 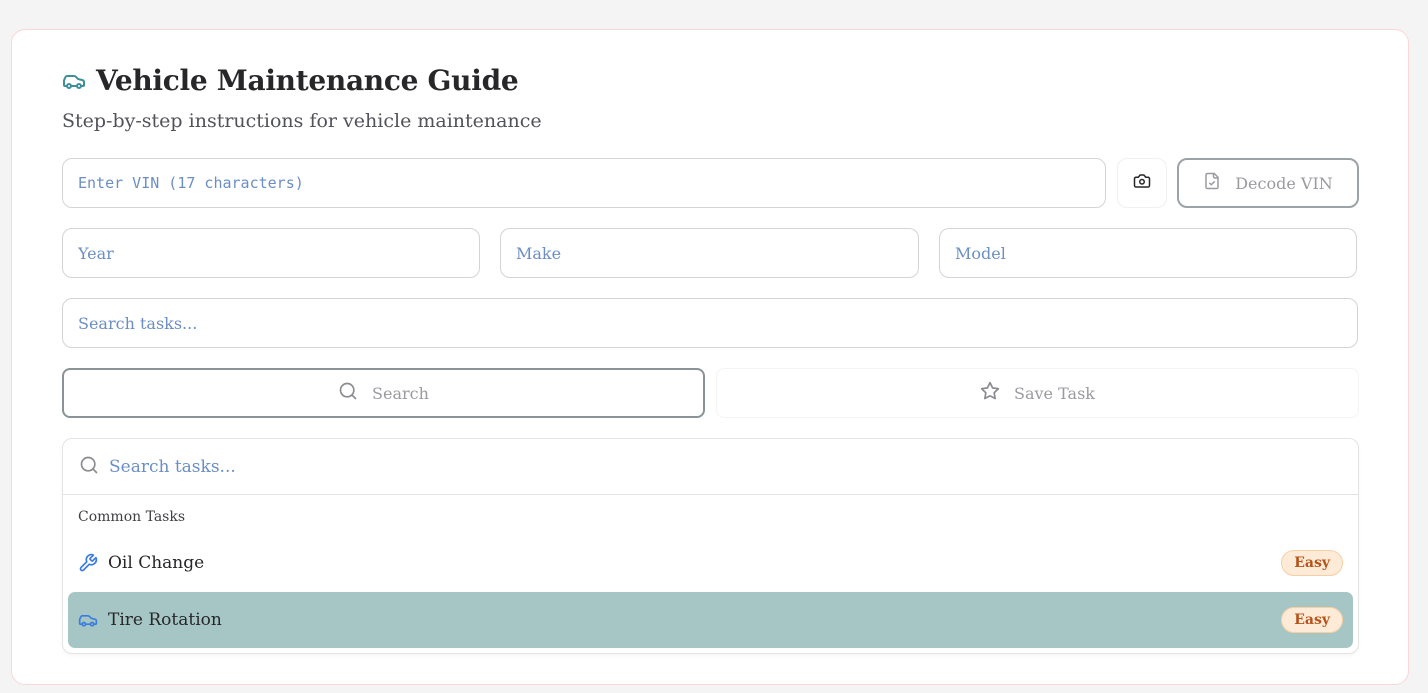 I want to click on vin-field, so click(x=584, y=183).